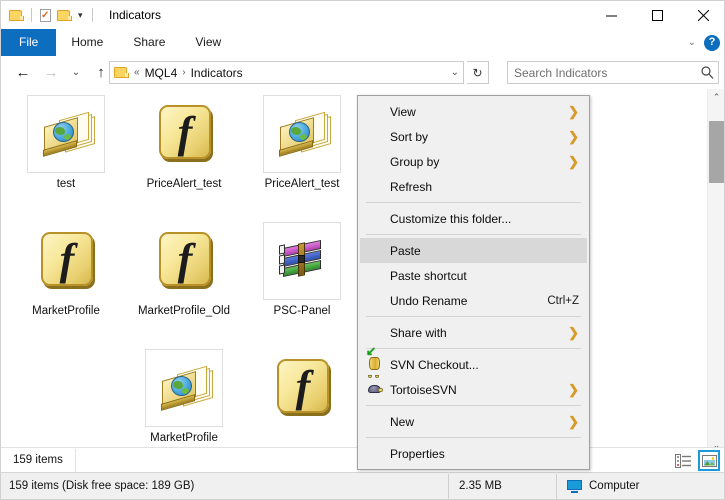 This screenshot has width=725, height=500. I want to click on file-label: MarketProfile_Old, so click(184, 311).